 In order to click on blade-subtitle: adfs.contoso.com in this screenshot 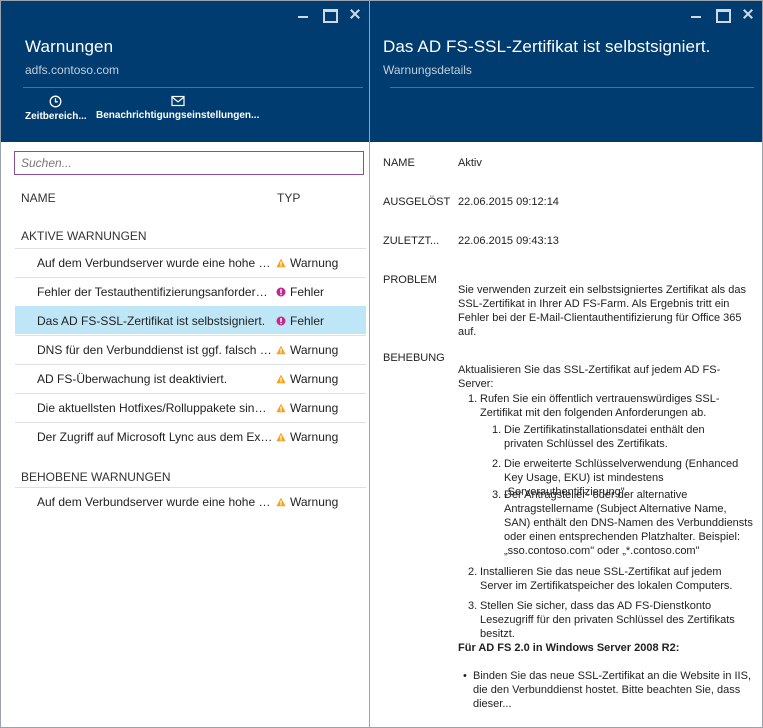, I will do `click(72, 70)`.